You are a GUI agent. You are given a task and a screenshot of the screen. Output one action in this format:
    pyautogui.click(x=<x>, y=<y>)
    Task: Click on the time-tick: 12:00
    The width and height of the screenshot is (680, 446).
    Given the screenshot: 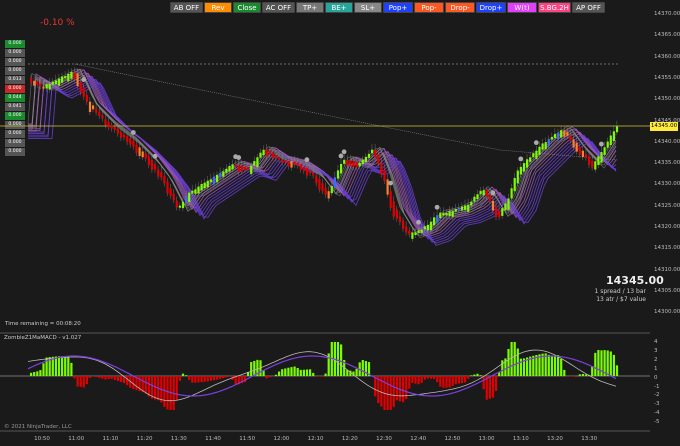 What is the action you would take?
    pyautogui.click(x=281, y=439)
    